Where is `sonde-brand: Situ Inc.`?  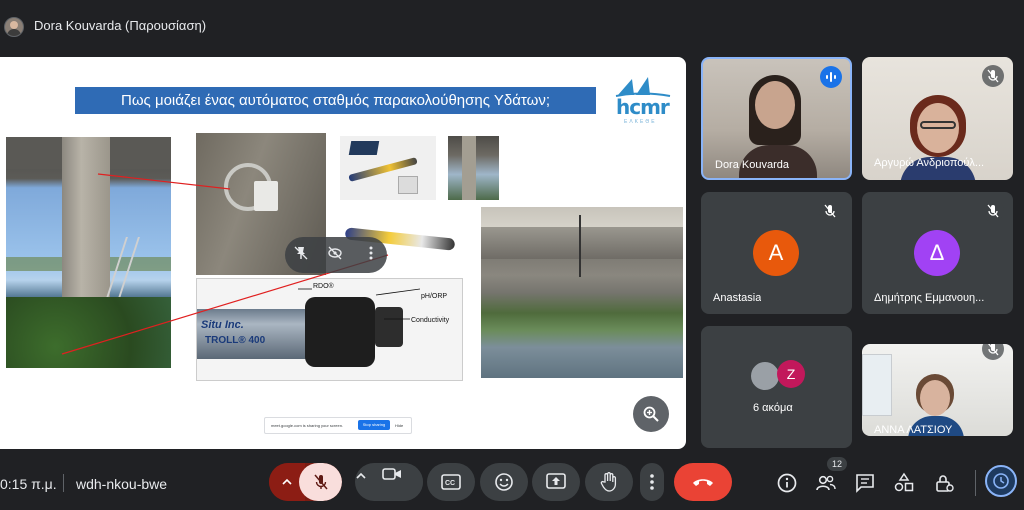
sonde-brand: Situ Inc. is located at coordinates (222, 325).